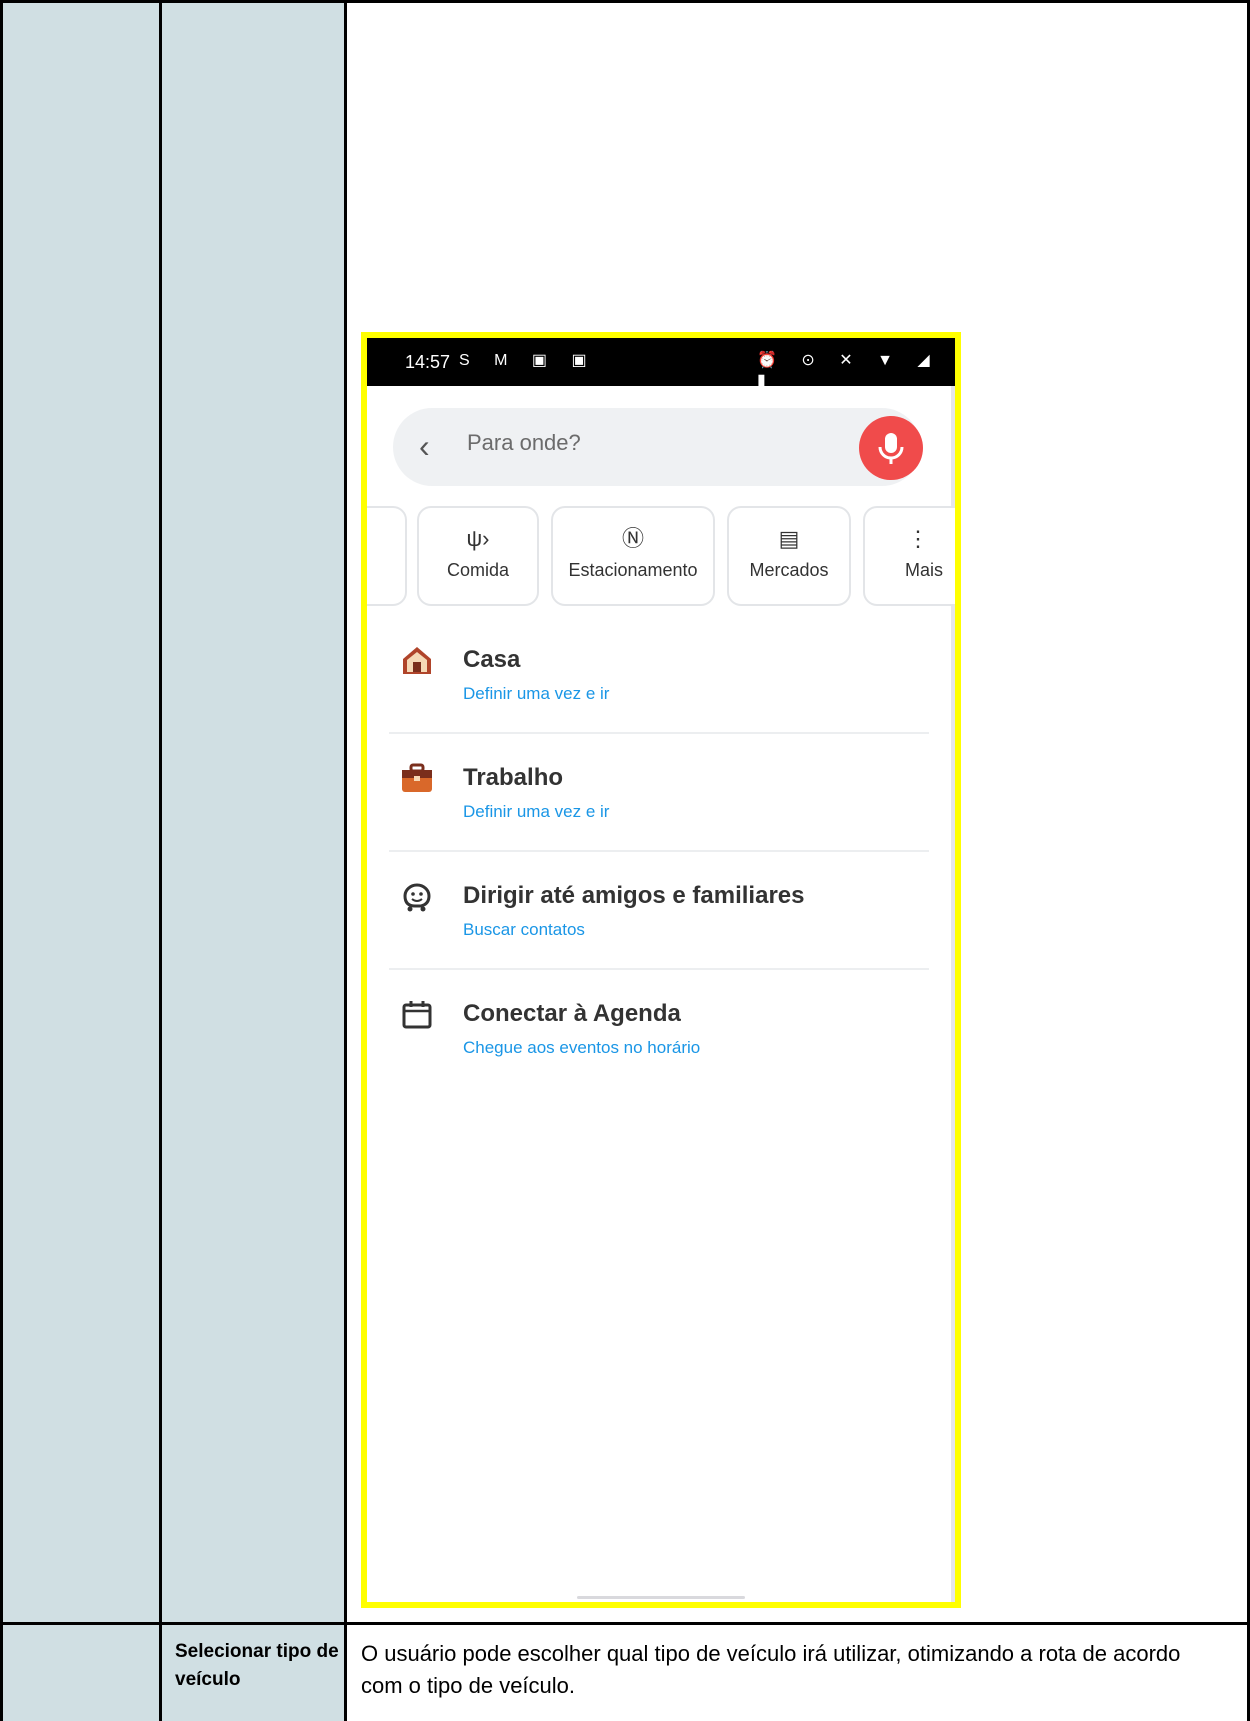 Image resolution: width=1250 pixels, height=1721 pixels. What do you see at coordinates (1, 860) in the screenshot?
I see `table-border-left` at bounding box center [1, 860].